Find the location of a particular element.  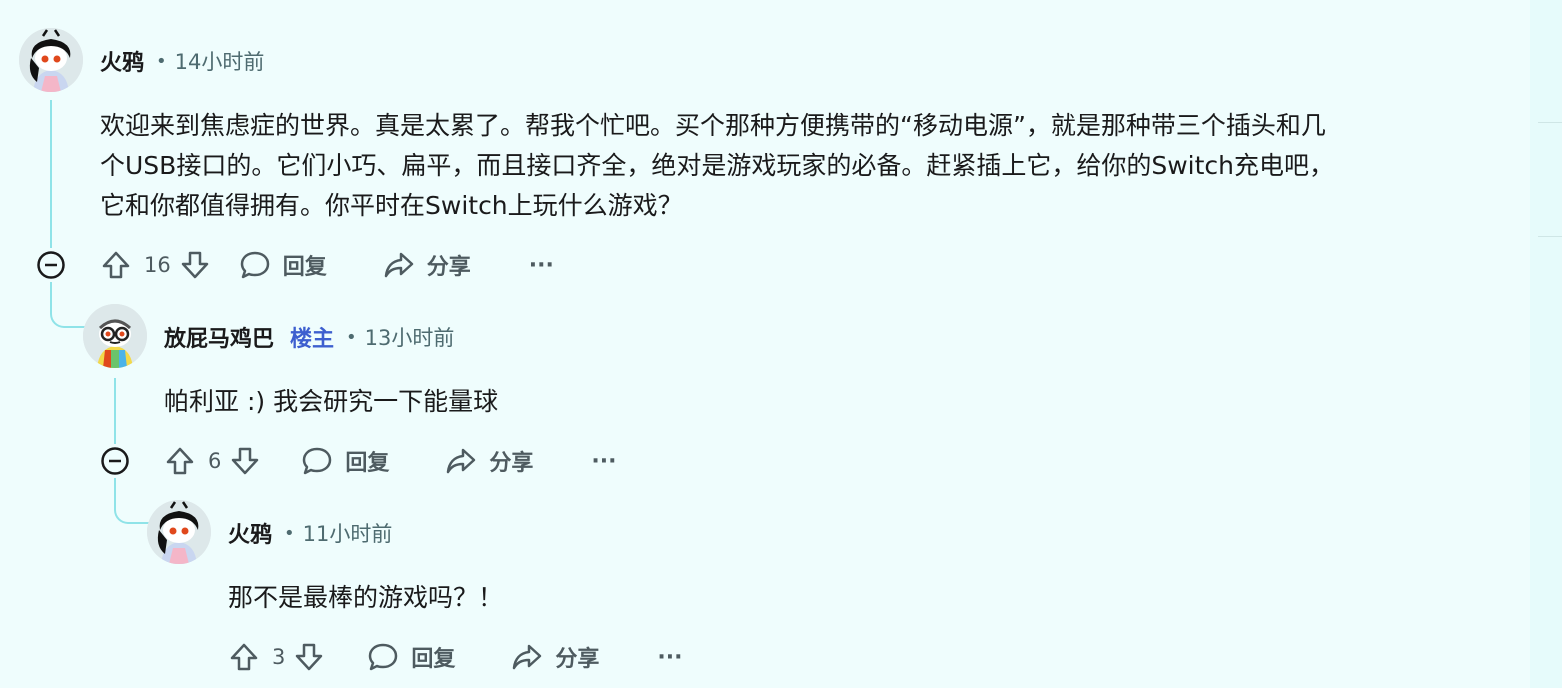

comment-meta: 放屁马鸡巴 楼主 • 13小时前 is located at coordinates (309, 337).